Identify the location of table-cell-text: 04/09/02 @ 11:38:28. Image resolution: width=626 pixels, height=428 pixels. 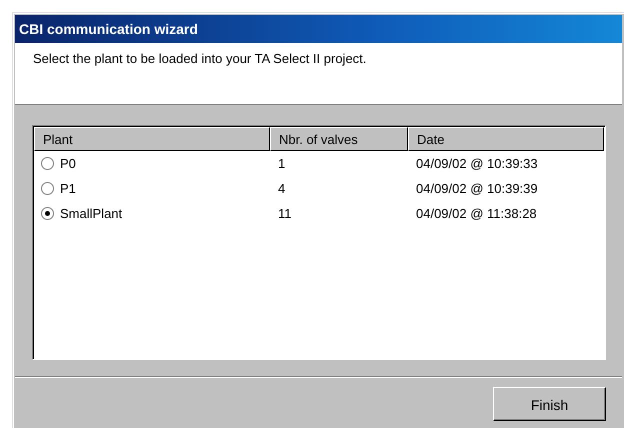
(476, 213).